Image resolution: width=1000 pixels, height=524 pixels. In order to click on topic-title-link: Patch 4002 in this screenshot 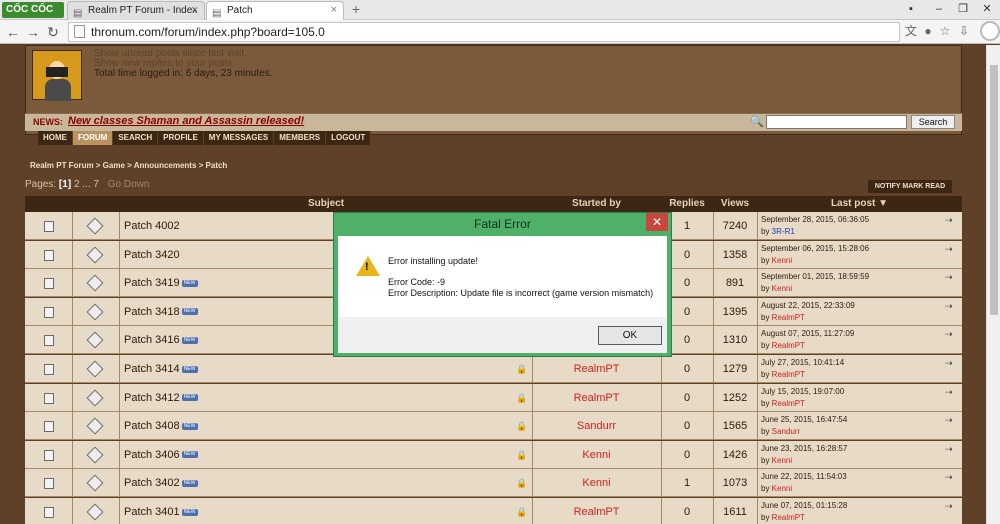, I will do `click(152, 226)`.